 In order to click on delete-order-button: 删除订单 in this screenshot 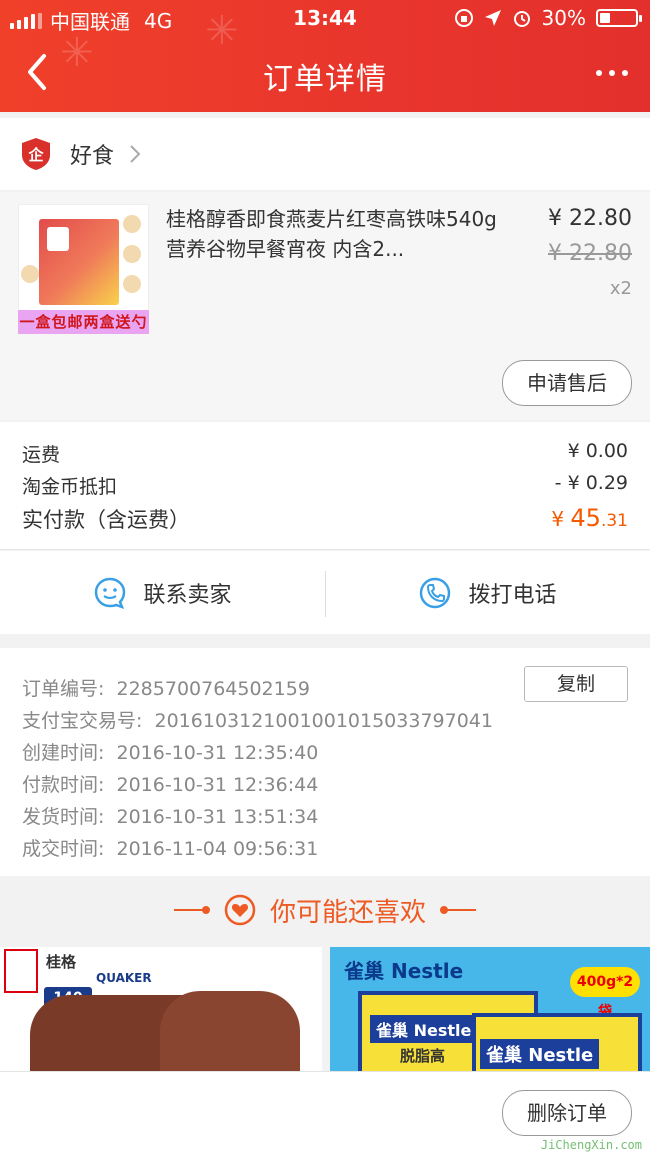, I will do `click(567, 1113)`.